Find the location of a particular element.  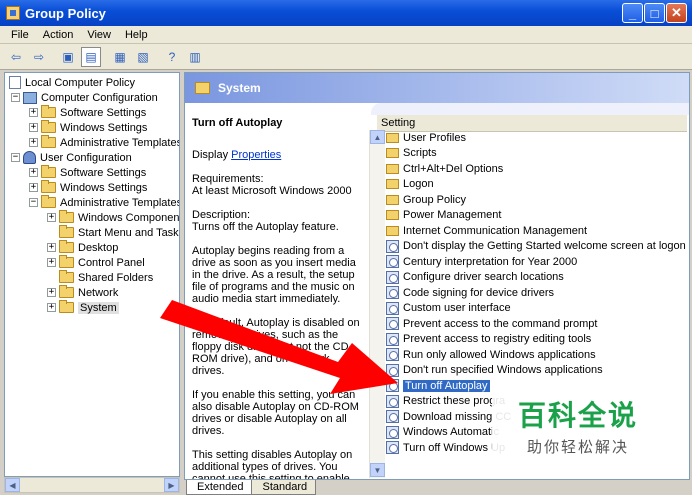

details-title: System is located at coordinates (239, 88).